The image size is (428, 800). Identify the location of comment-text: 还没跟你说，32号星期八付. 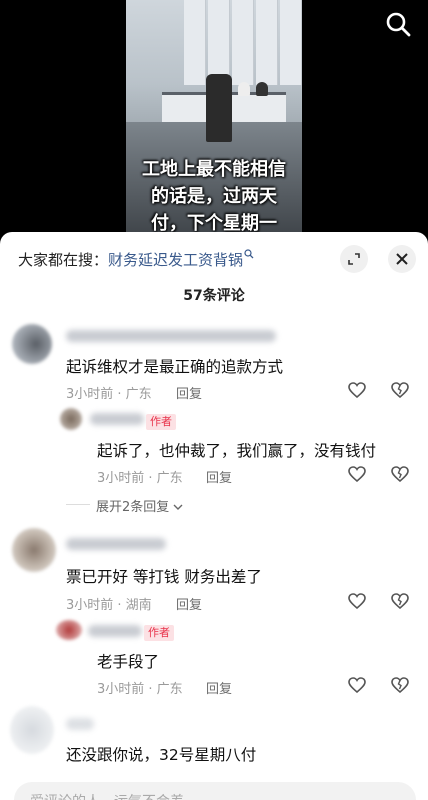
(161, 755).